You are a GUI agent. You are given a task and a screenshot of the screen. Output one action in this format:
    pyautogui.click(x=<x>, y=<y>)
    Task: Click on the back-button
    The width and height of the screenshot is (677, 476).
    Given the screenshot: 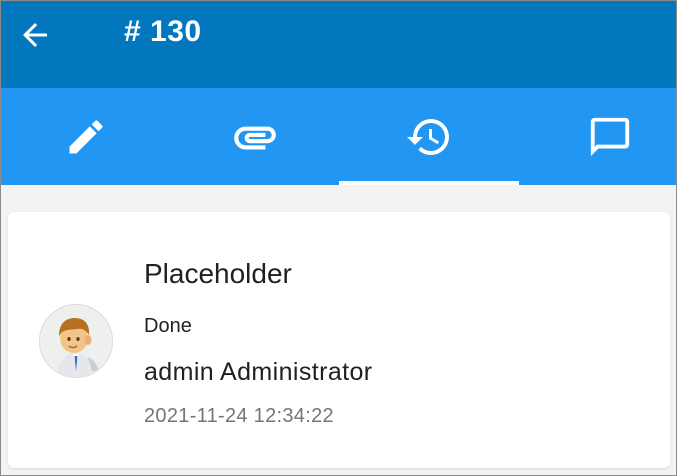 What is the action you would take?
    pyautogui.click(x=35, y=35)
    